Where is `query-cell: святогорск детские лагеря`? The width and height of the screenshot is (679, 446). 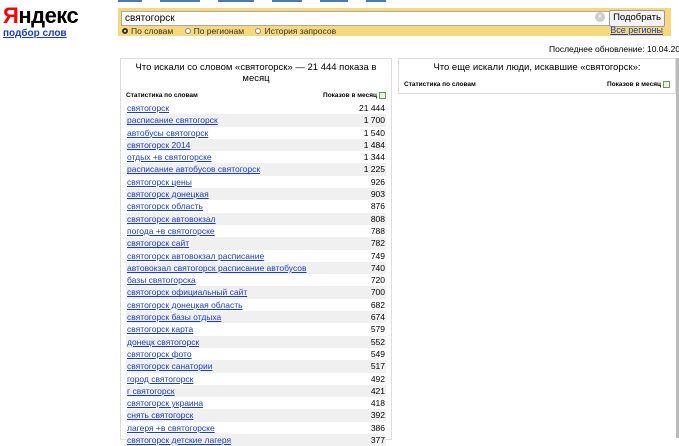 query-cell: святогорск детские лагеря is located at coordinates (239, 440).